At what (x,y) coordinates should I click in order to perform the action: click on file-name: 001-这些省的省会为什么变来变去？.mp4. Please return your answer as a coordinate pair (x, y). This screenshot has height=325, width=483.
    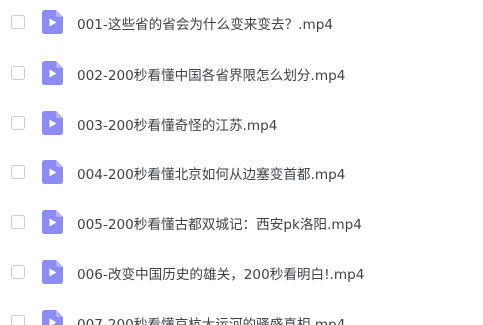
    Looking at the image, I should click on (205, 23).